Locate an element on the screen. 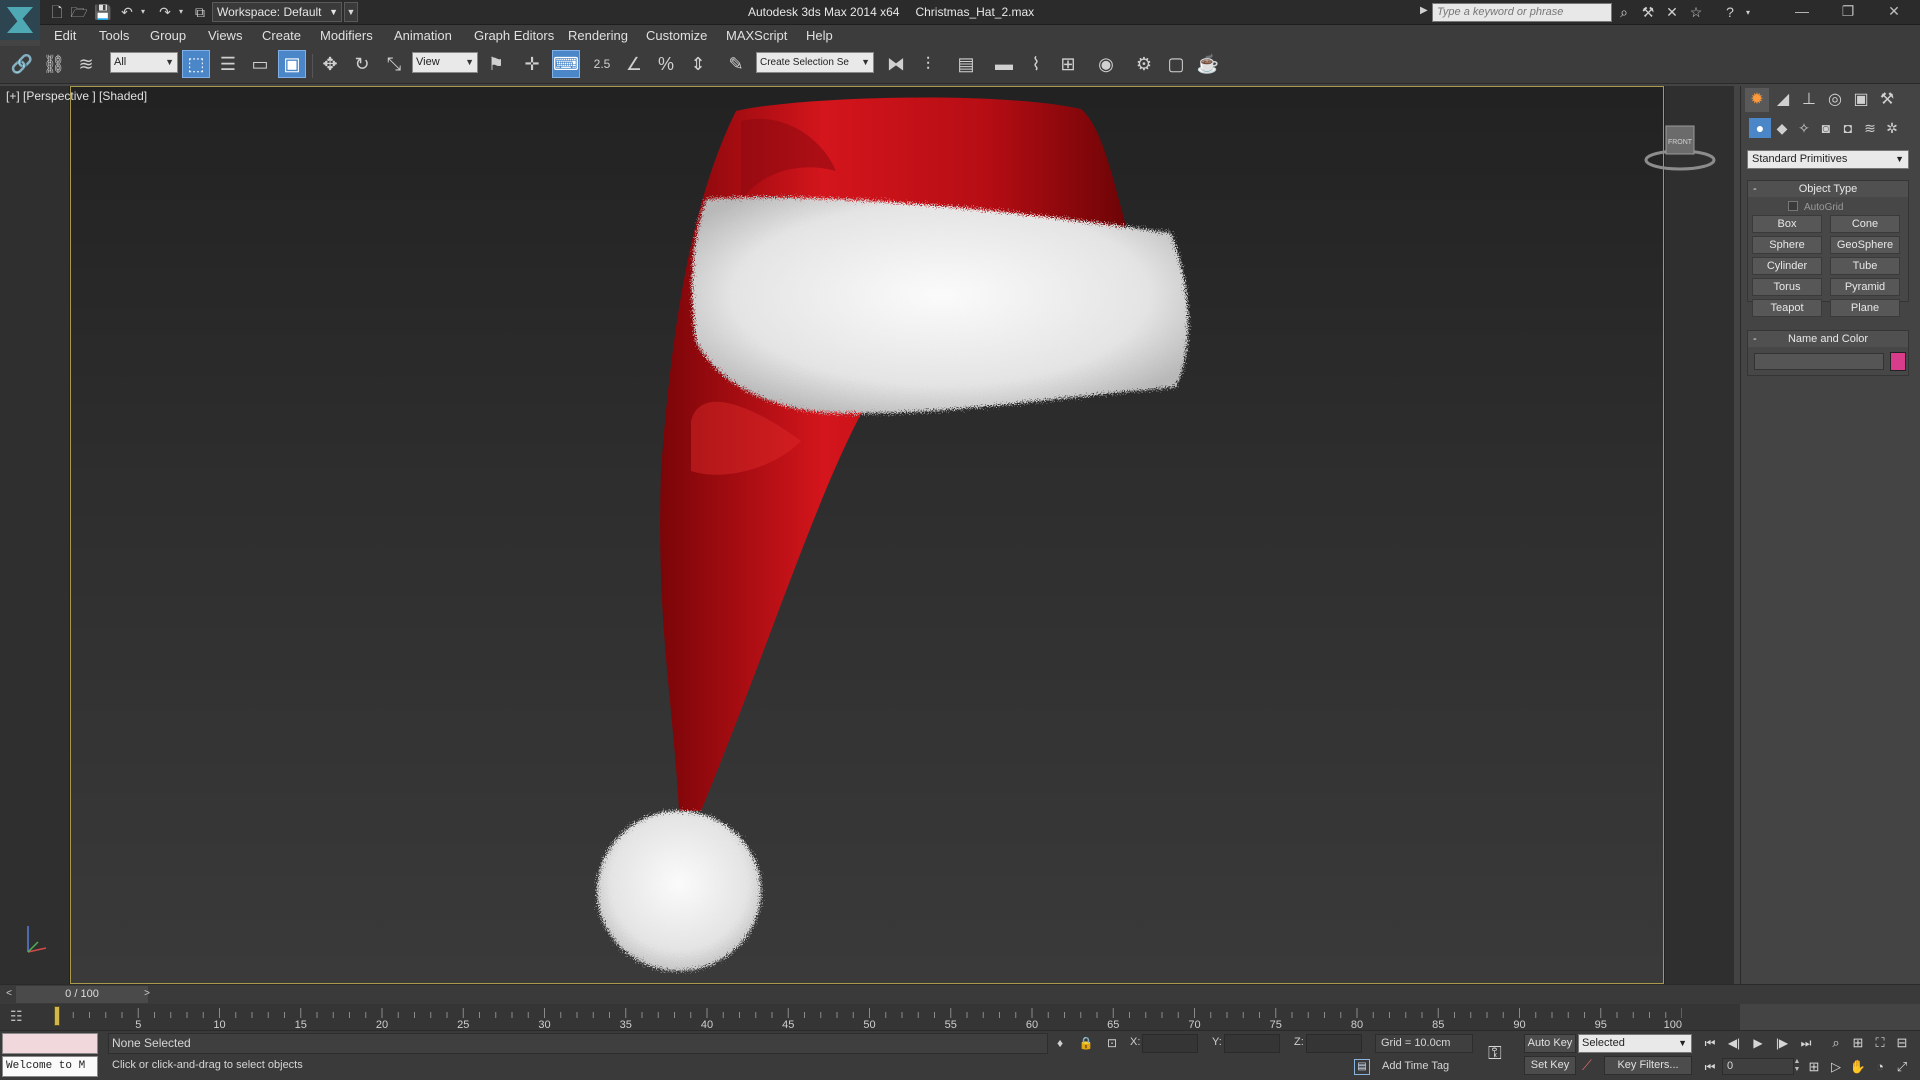  percent-snap-icon: % is located at coordinates (666, 64).